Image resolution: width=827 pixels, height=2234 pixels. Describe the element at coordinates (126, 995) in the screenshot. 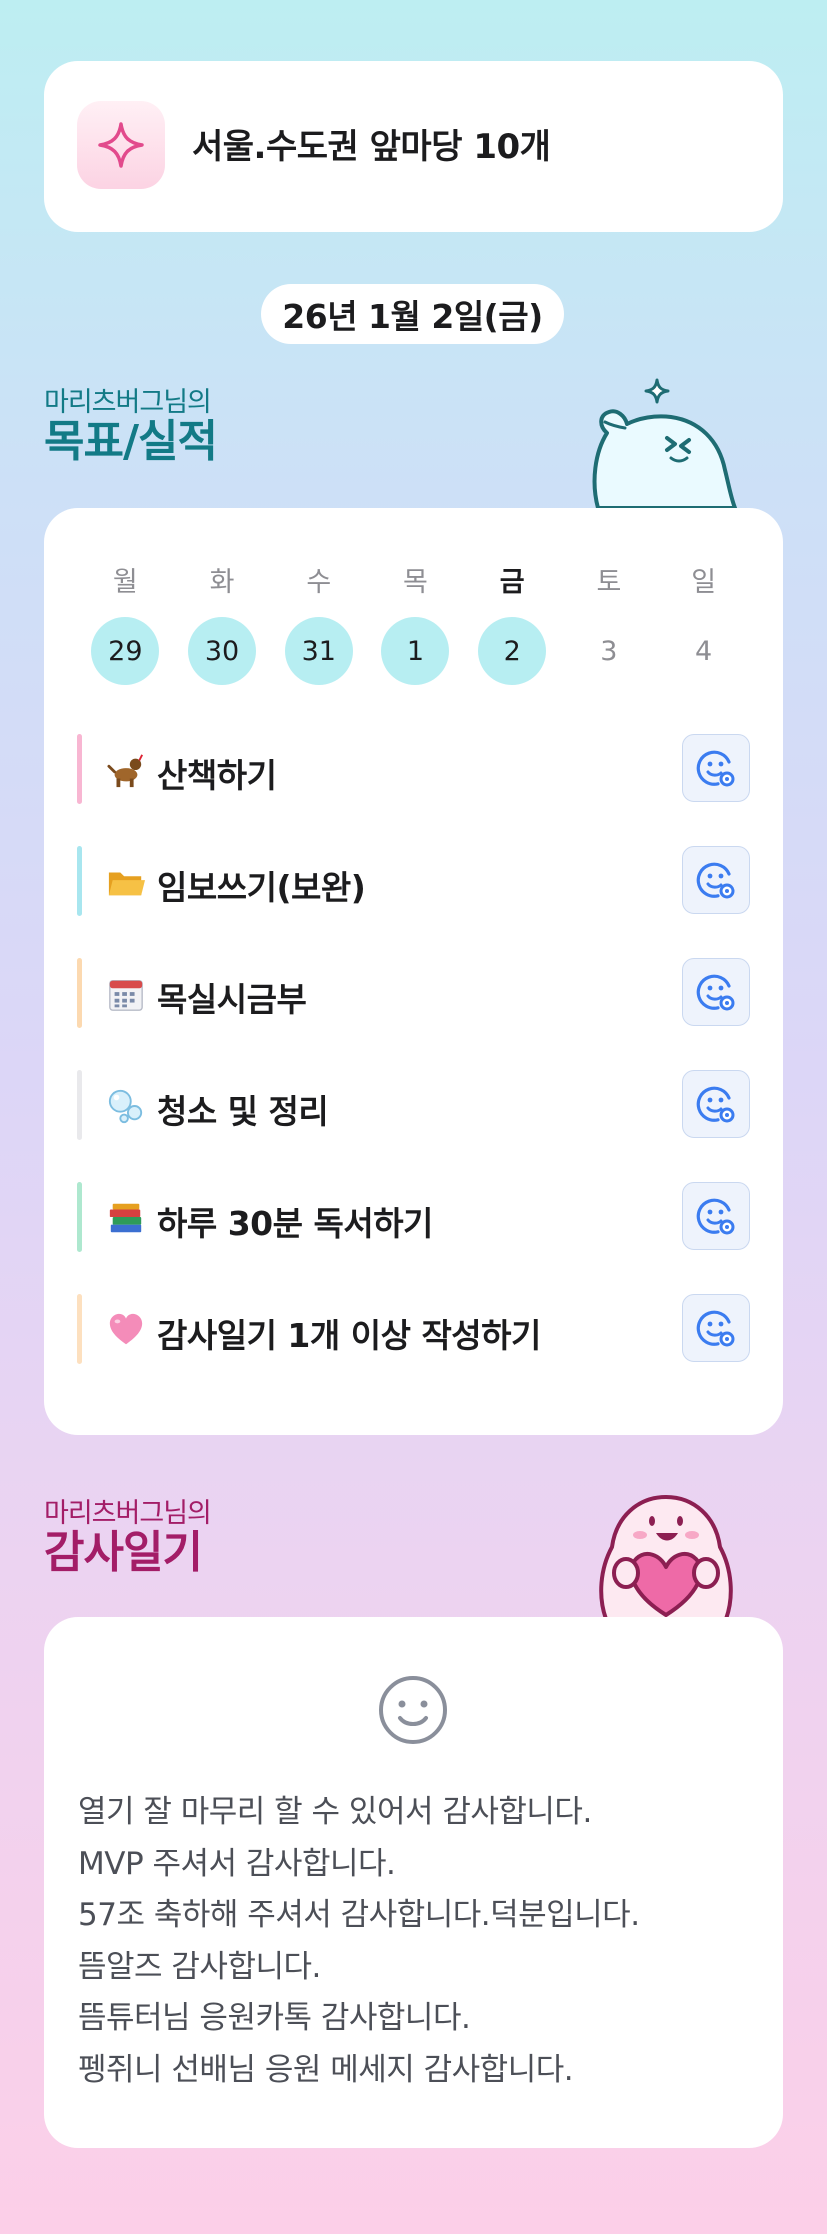

I see `calendar-icon` at that location.